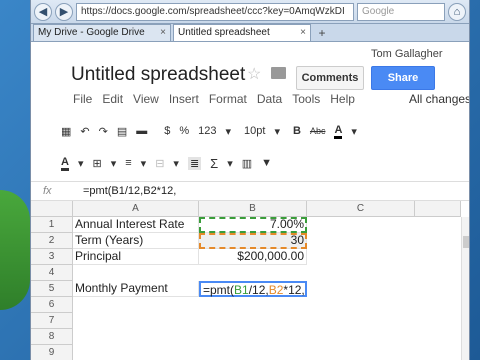  I want to click on search-input: Google, so click(401, 11).